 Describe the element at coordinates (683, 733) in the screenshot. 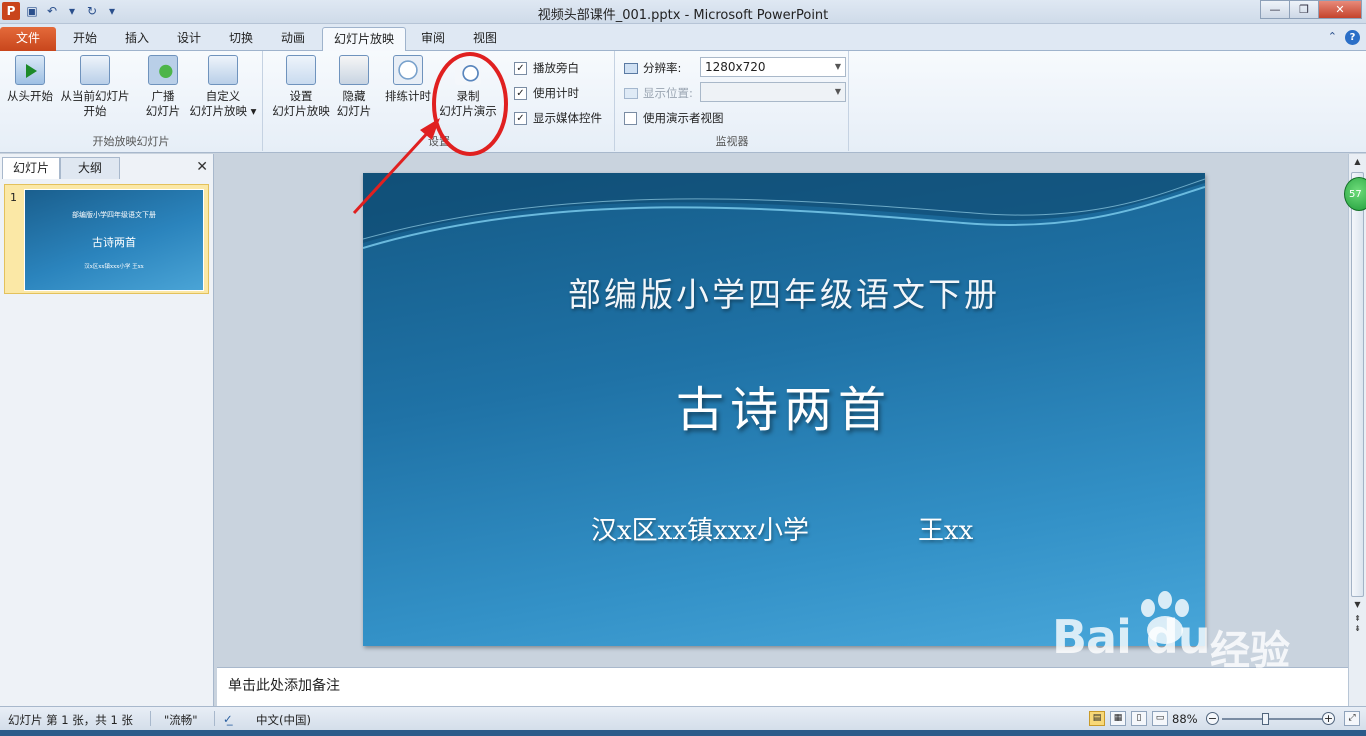

I see `windows-taskbar` at that location.